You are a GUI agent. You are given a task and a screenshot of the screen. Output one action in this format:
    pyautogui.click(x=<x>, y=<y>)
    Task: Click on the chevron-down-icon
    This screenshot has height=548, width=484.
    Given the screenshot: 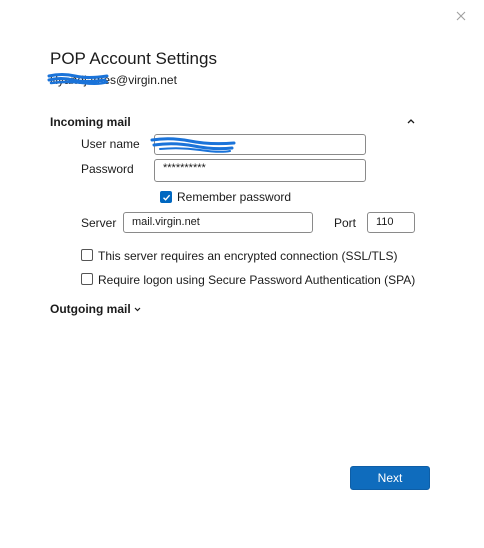 What is the action you would take?
    pyautogui.click(x=137, y=309)
    